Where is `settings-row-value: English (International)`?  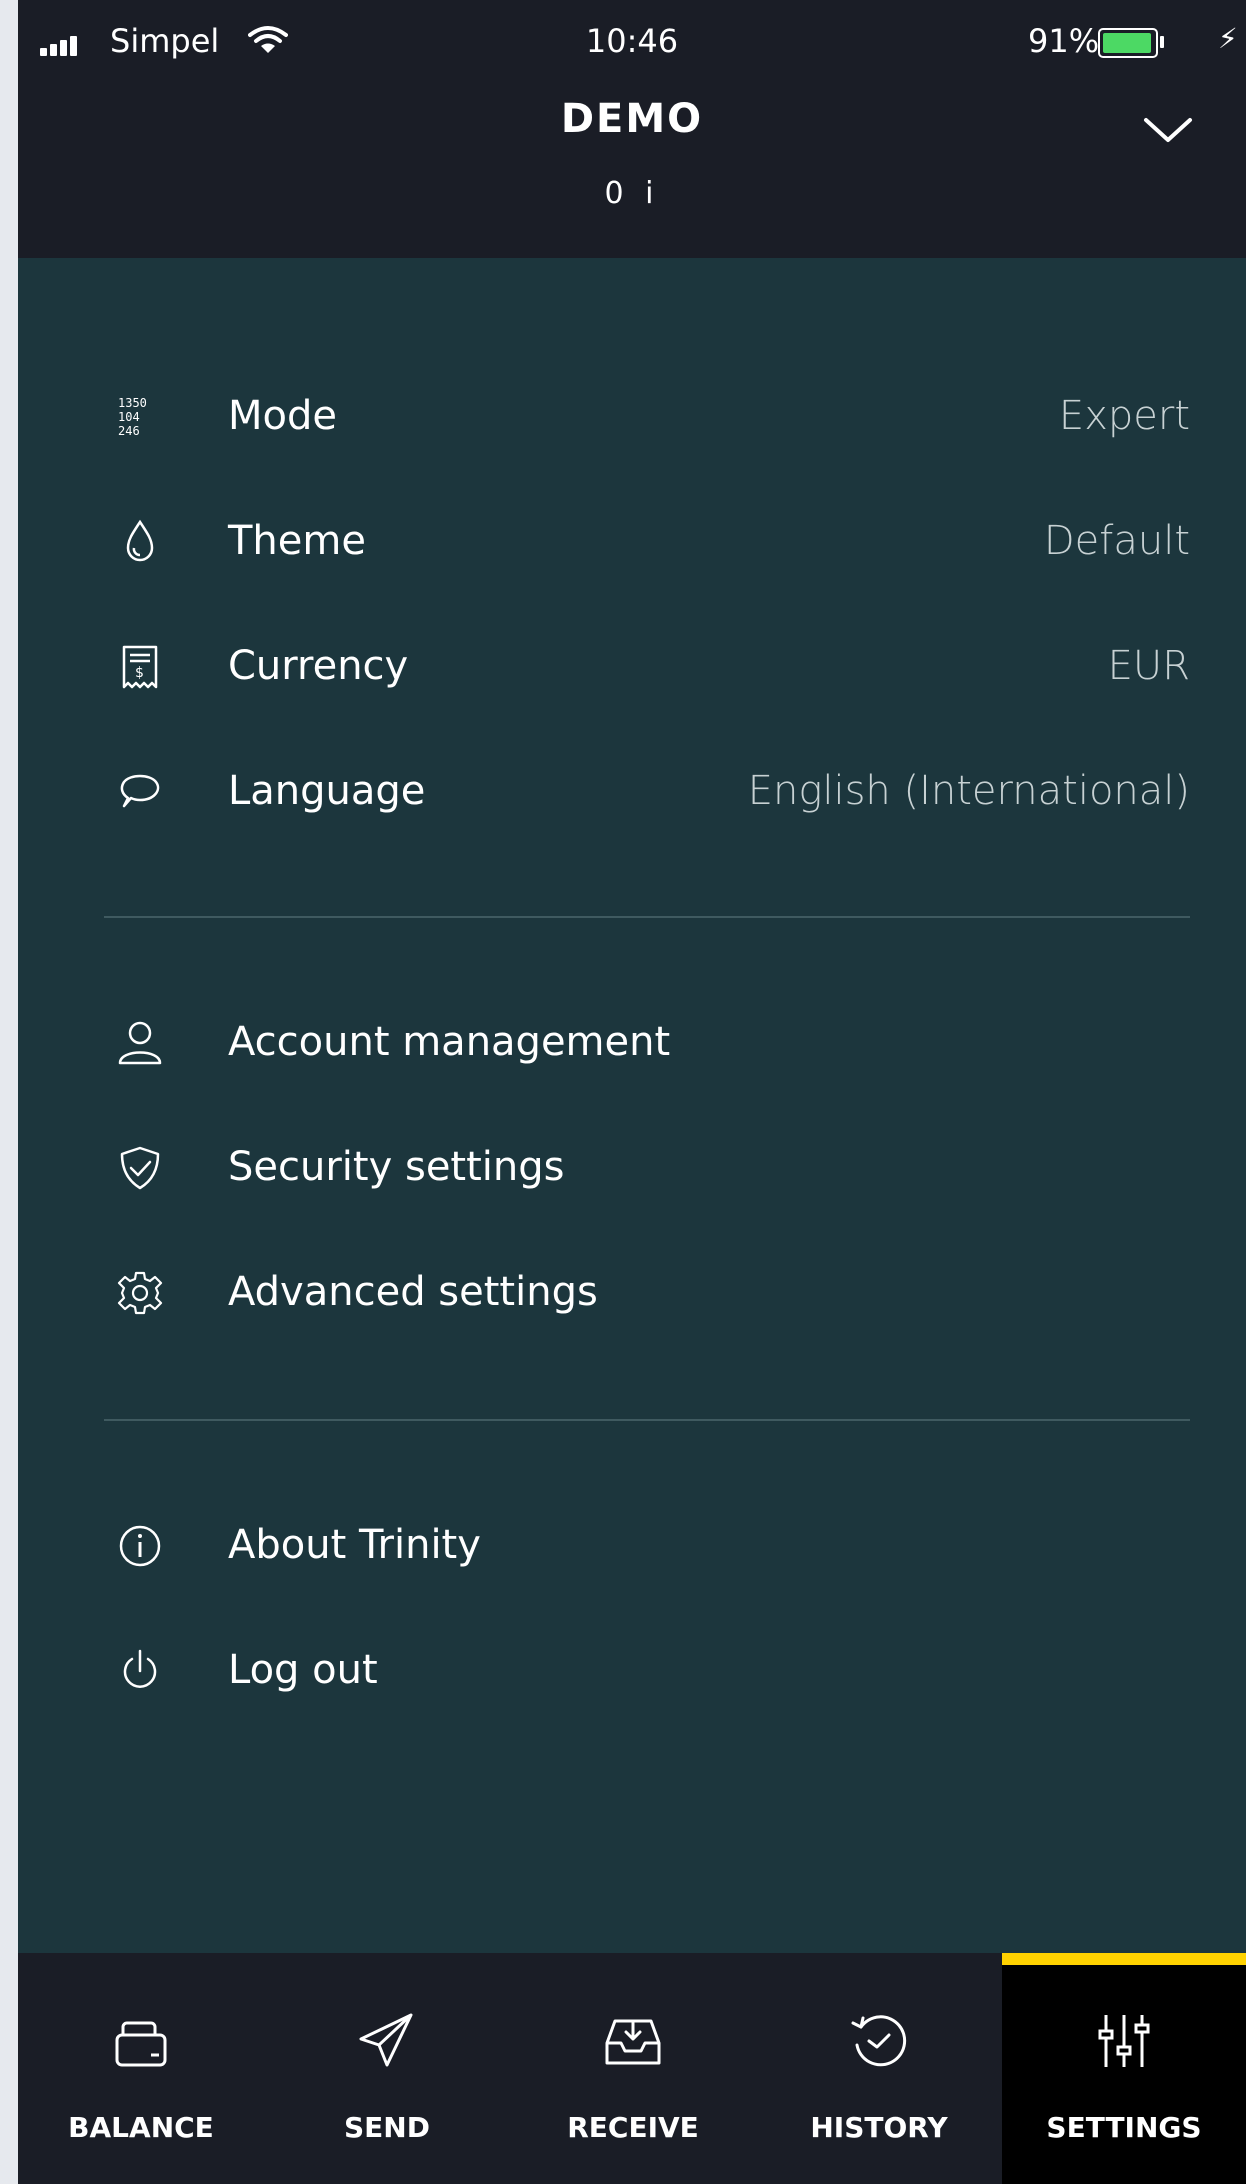
settings-row-value: English (International) is located at coordinates (968, 791).